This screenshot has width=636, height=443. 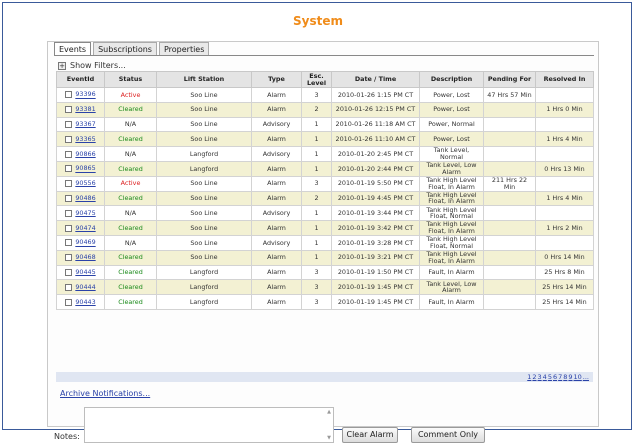 I want to click on type-cell: Advisory, so click(x=276, y=213).